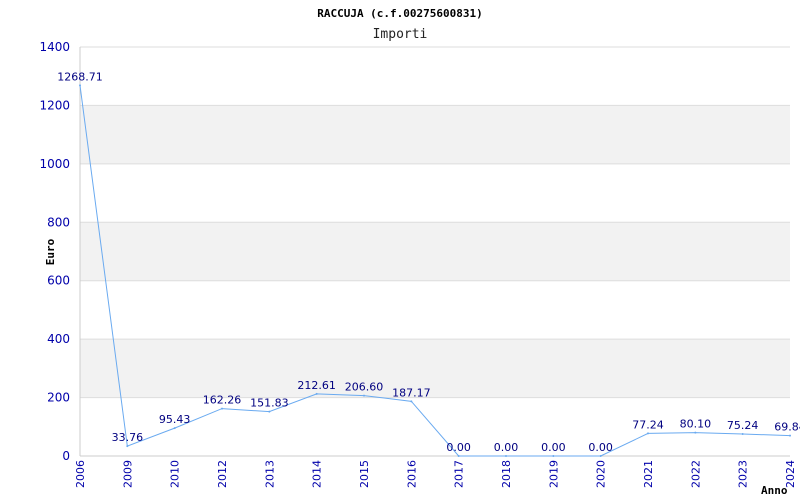 Image resolution: width=800 pixels, height=500 pixels. What do you see at coordinates (411, 474) in the screenshot?
I see `x-tick-label: 2016` at bounding box center [411, 474].